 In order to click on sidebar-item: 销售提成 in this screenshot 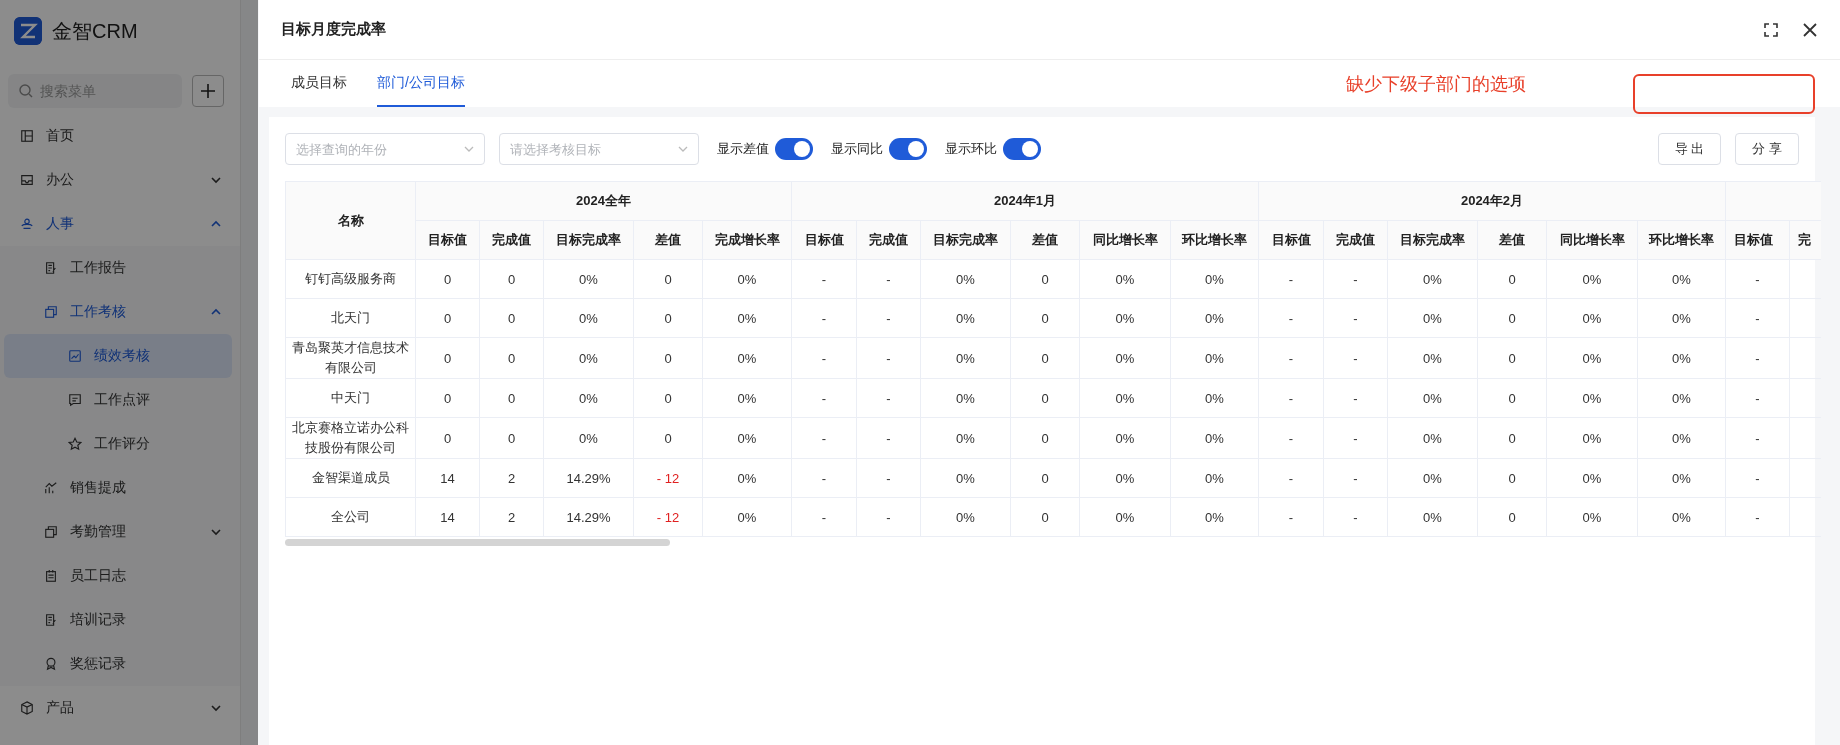, I will do `click(118, 488)`.